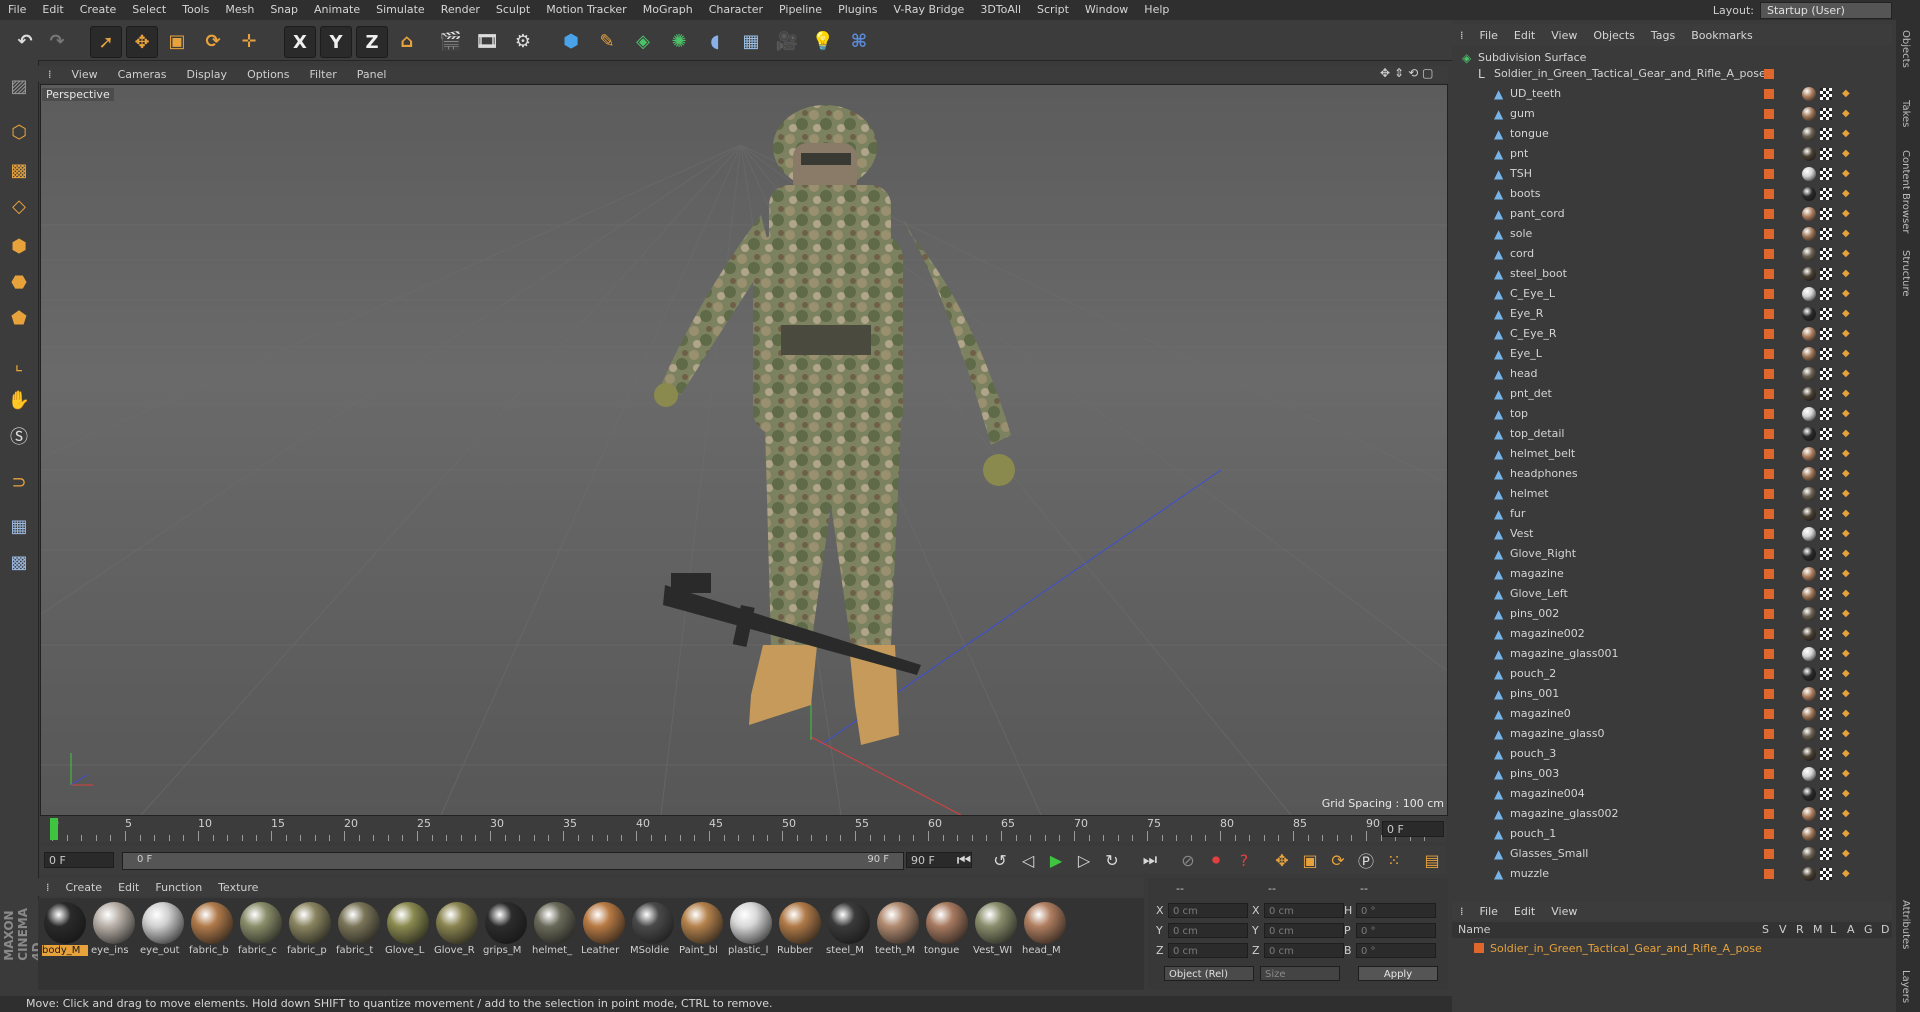 This screenshot has height=1012, width=1920. I want to click on object-row: ▲ muzzle ◆, so click(1672, 874).